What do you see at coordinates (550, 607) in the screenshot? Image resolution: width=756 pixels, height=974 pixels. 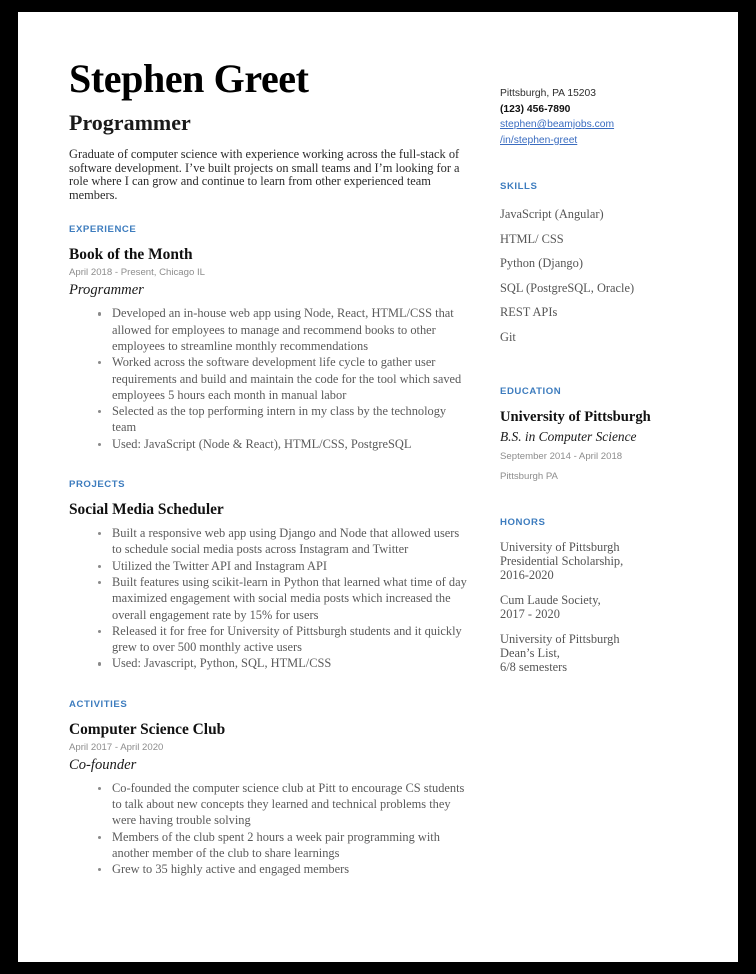 I see `list-item: Cum Laude Society, 2017 - 2020` at bounding box center [550, 607].